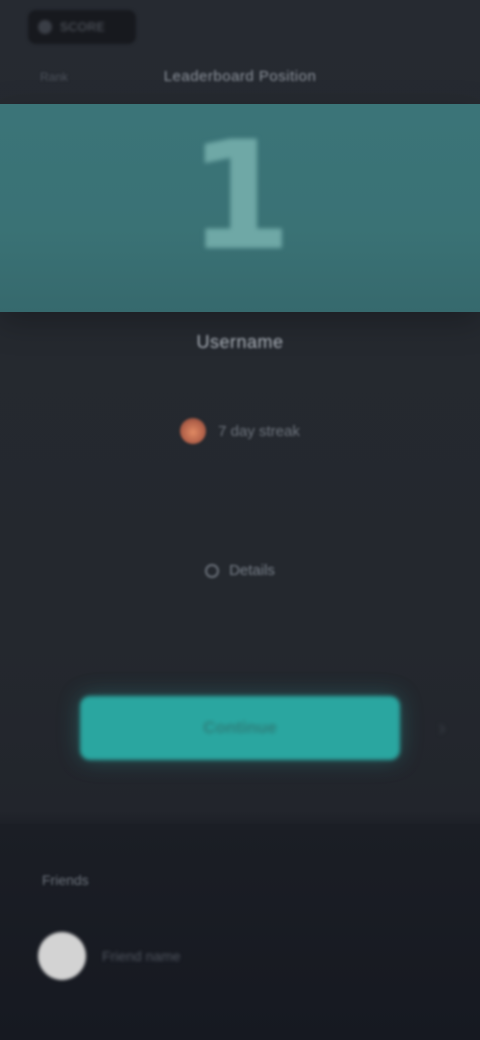 The width and height of the screenshot is (480, 1040). I want to click on section-label: Friends, so click(65, 880).